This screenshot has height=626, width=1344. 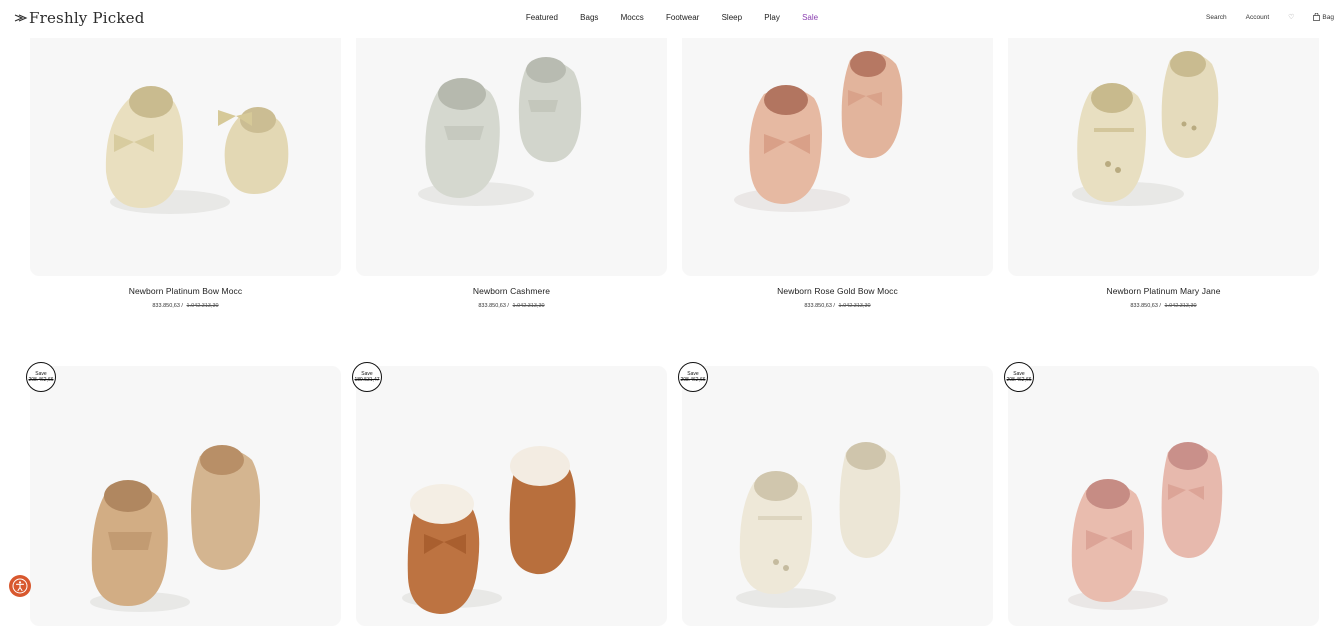 What do you see at coordinates (818, 525) in the screenshot?
I see `birch-mary-jane-image` at bounding box center [818, 525].